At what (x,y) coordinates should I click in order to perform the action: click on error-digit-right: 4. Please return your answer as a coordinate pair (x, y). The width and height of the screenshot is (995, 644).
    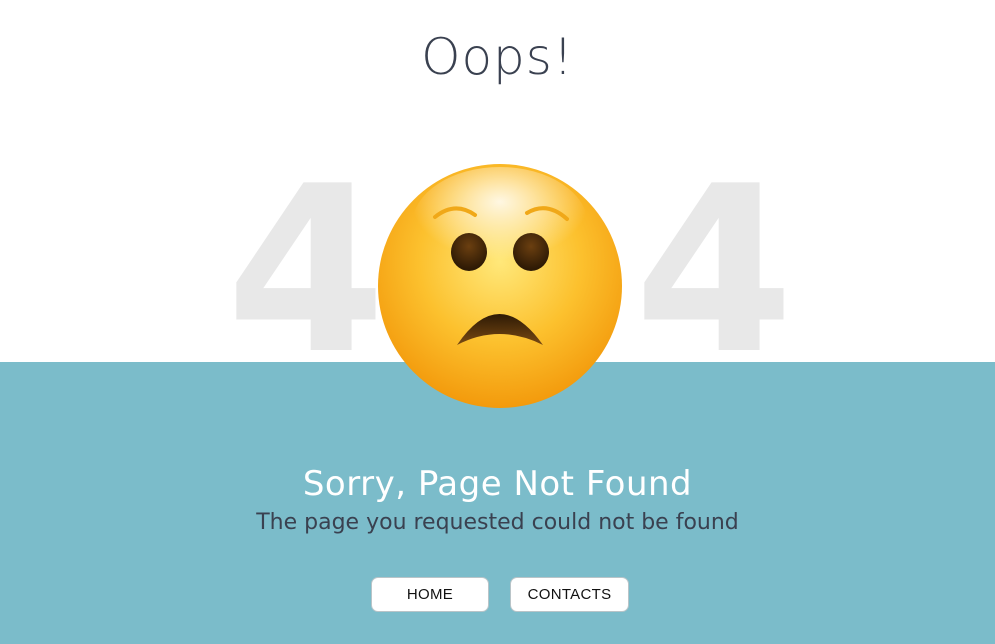
    Looking at the image, I should click on (714, 271).